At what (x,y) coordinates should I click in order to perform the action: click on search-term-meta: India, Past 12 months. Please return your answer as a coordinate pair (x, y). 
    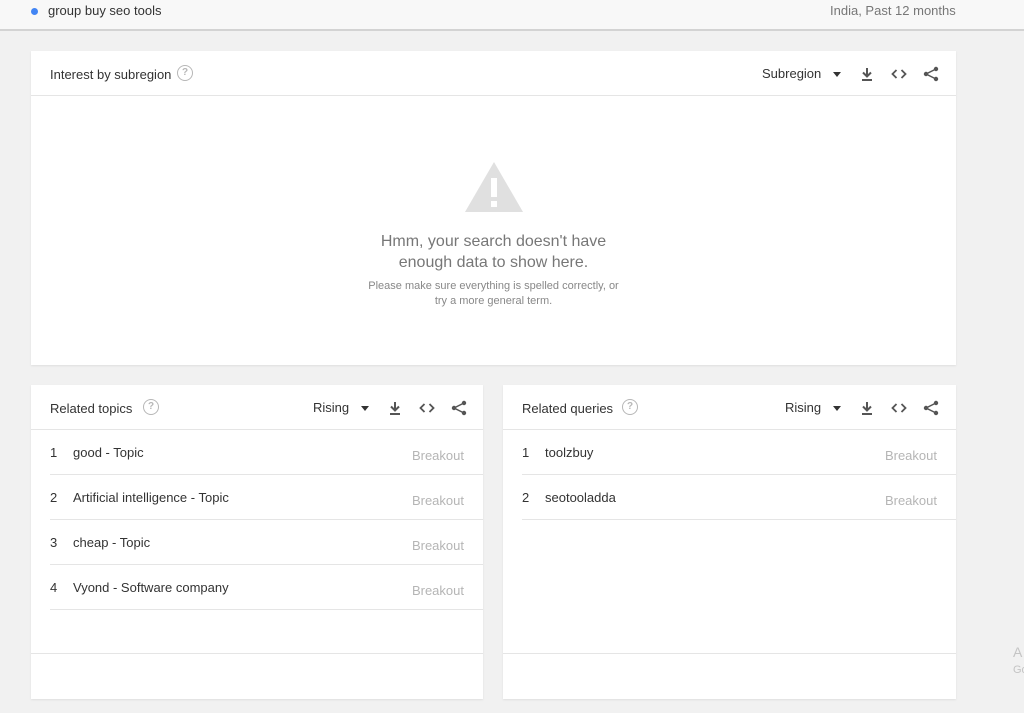
    Looking at the image, I should click on (893, 10).